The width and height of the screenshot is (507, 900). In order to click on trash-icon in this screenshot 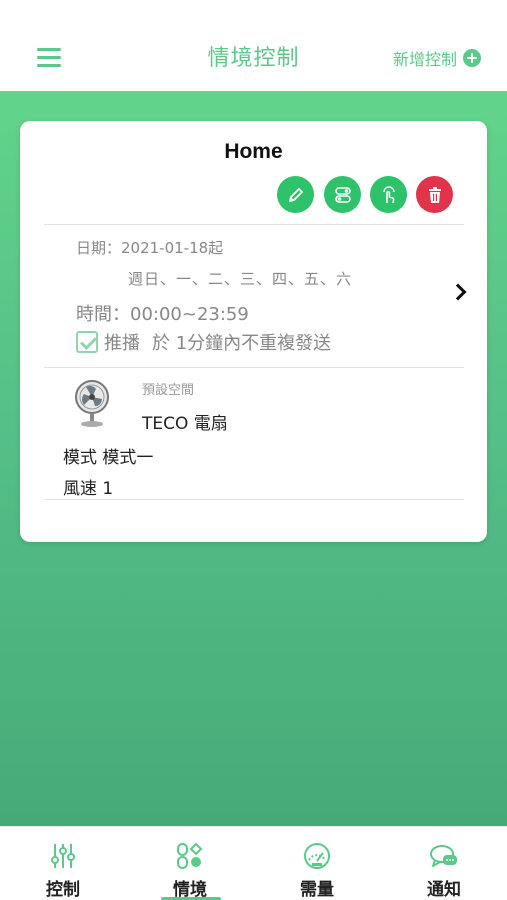, I will do `click(434, 194)`.